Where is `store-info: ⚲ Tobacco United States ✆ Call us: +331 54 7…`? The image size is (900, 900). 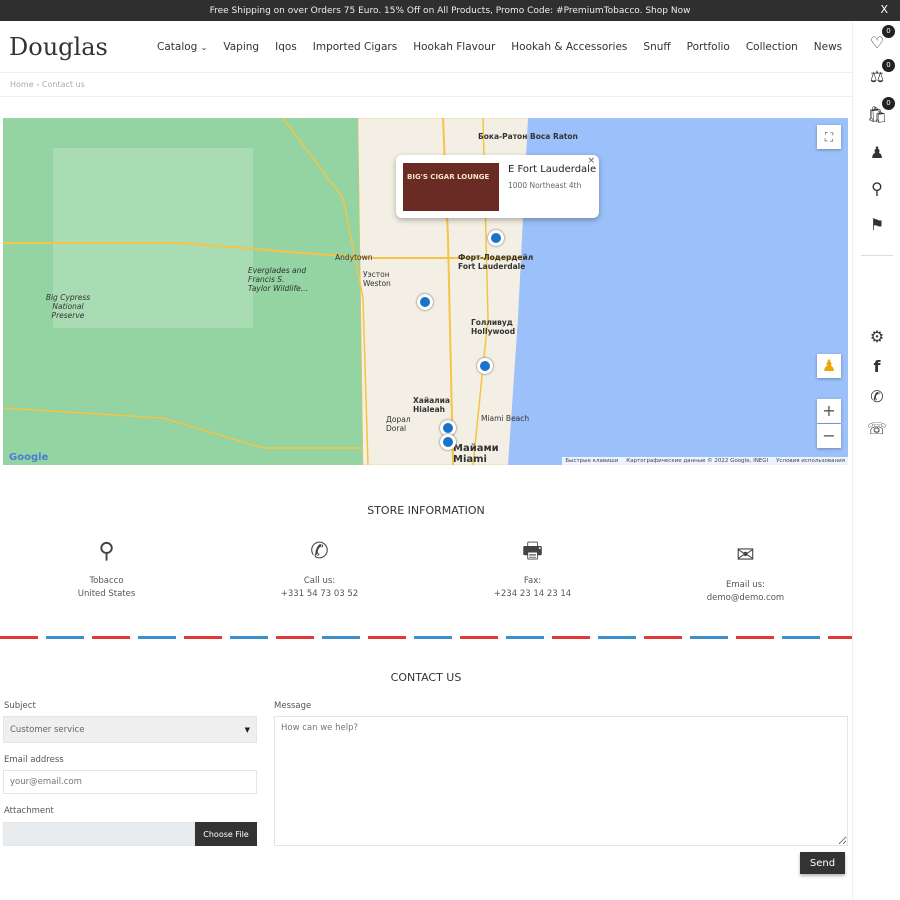 store-info: ⚲ Tobacco United States ✆ Call us: +331 54 7… is located at coordinates (426, 572).